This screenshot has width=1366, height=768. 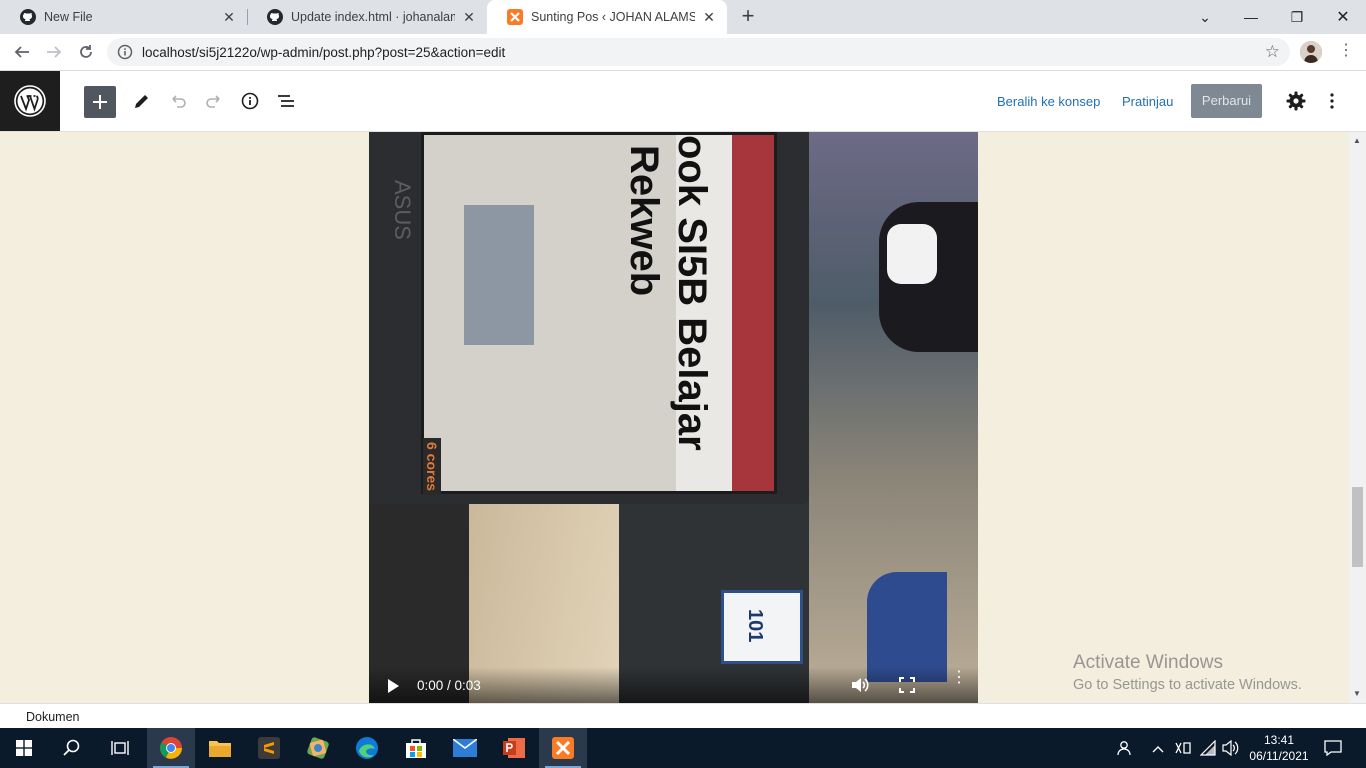 What do you see at coordinates (1279, 756) in the screenshot?
I see `clock-date: 06/11/2021` at bounding box center [1279, 756].